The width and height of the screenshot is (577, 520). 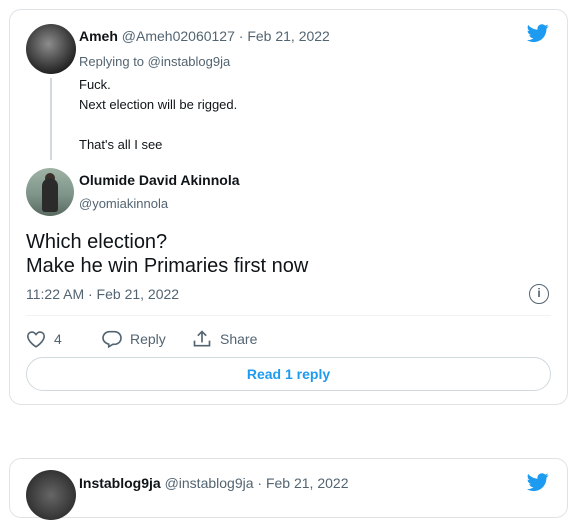 What do you see at coordinates (102, 294) in the screenshot?
I see `tweet-timestamp: 11:22 AM · Feb 21, 2022` at bounding box center [102, 294].